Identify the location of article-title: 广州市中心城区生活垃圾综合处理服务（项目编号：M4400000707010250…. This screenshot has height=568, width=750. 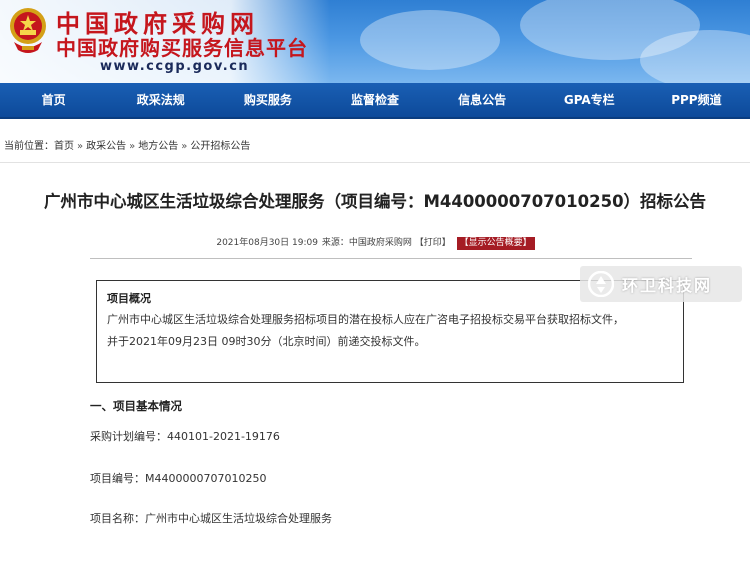
(375, 201).